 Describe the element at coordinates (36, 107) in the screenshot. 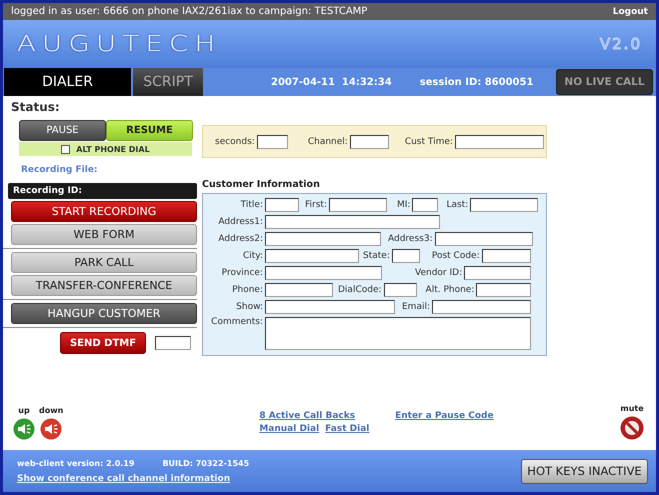

I see `status-label: Status:` at that location.